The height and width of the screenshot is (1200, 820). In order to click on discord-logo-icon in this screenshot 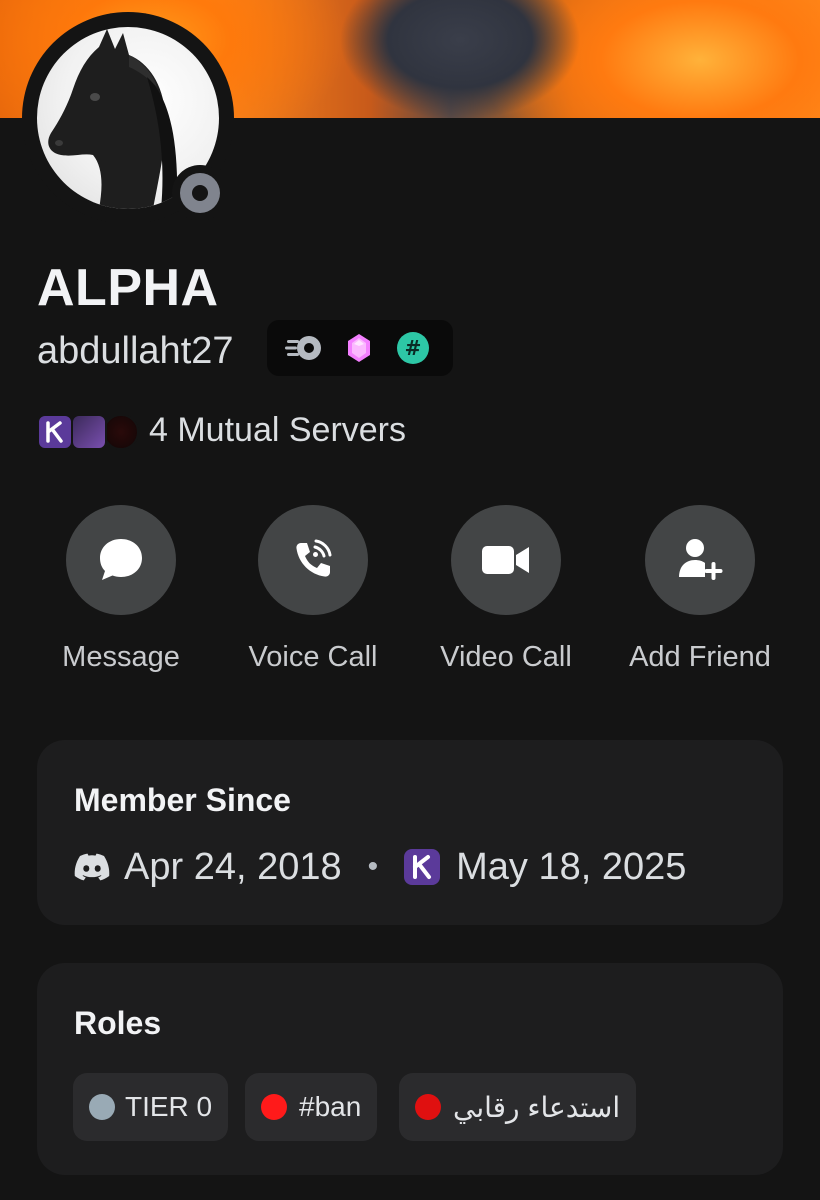, I will do `click(92, 867)`.